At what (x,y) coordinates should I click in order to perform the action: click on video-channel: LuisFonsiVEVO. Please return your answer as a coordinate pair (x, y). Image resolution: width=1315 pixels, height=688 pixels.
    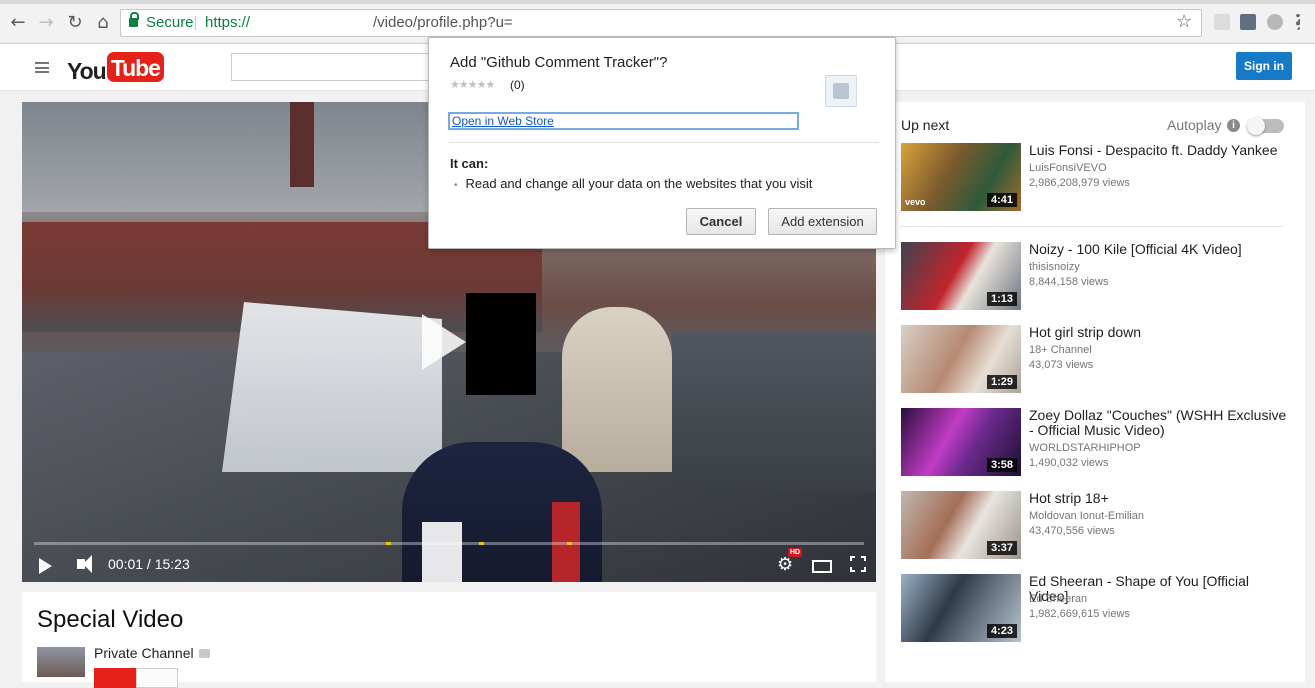
    Looking at the image, I should click on (1068, 168).